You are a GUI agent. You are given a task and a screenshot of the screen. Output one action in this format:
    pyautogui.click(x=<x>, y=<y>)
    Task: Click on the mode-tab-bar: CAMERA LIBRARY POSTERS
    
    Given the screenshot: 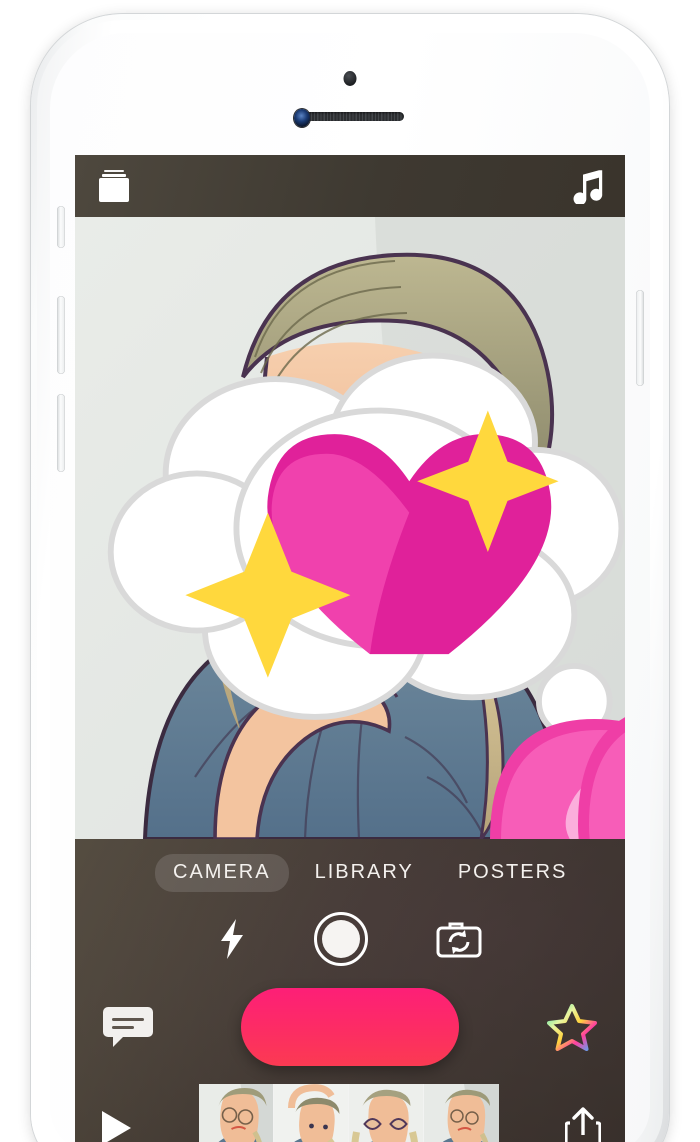 What is the action you would take?
    pyautogui.click(x=350, y=865)
    